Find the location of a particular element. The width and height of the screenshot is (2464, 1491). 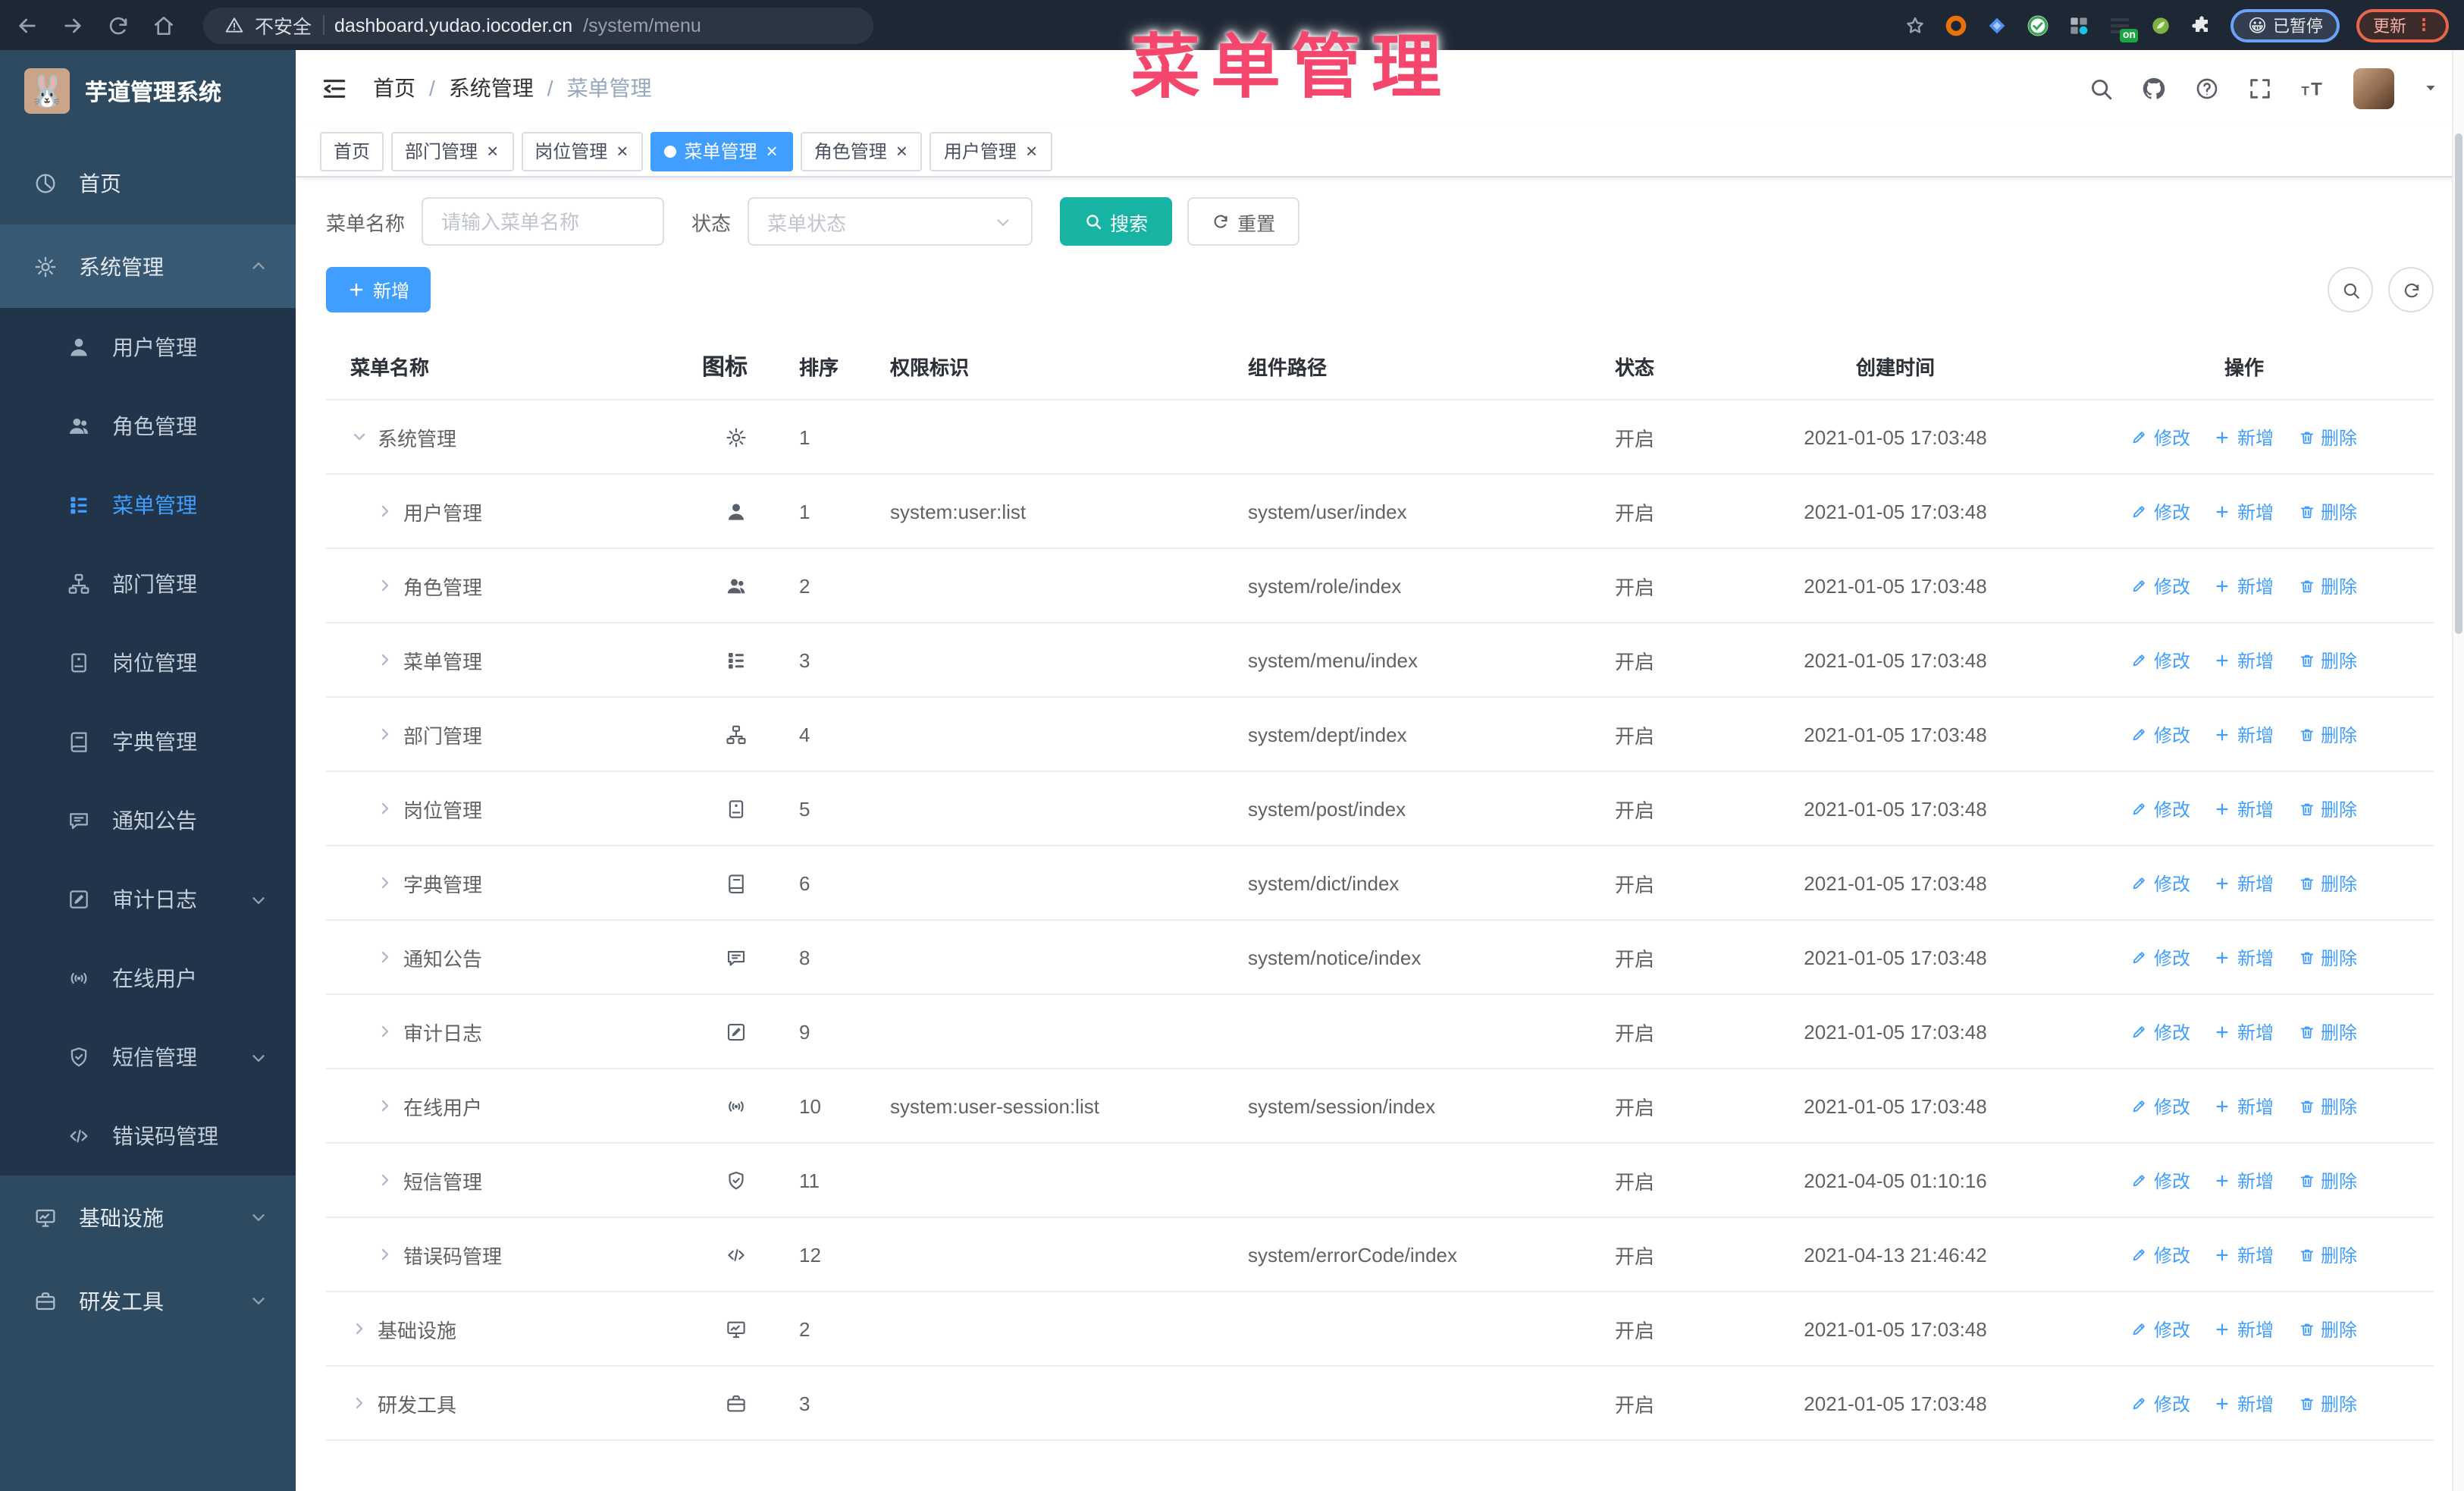

table-row: 系统管理 1 开启 2021-01-05 17:03:48 修改 新增 删除 is located at coordinates (1380, 437).